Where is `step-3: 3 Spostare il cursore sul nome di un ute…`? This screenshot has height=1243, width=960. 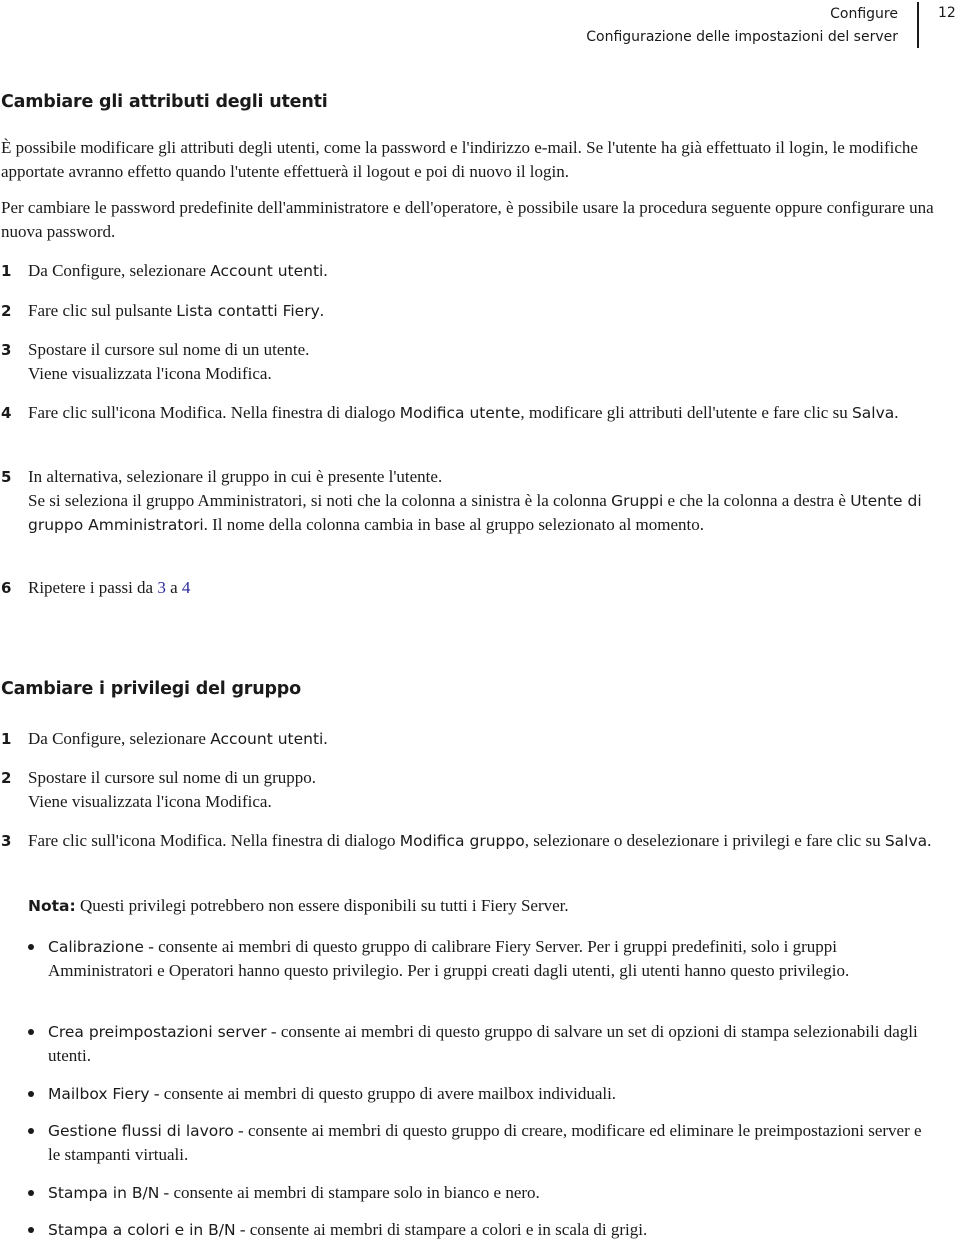 step-3: 3 Spostare il cursore sul nome di un ute… is located at coordinates (472, 362).